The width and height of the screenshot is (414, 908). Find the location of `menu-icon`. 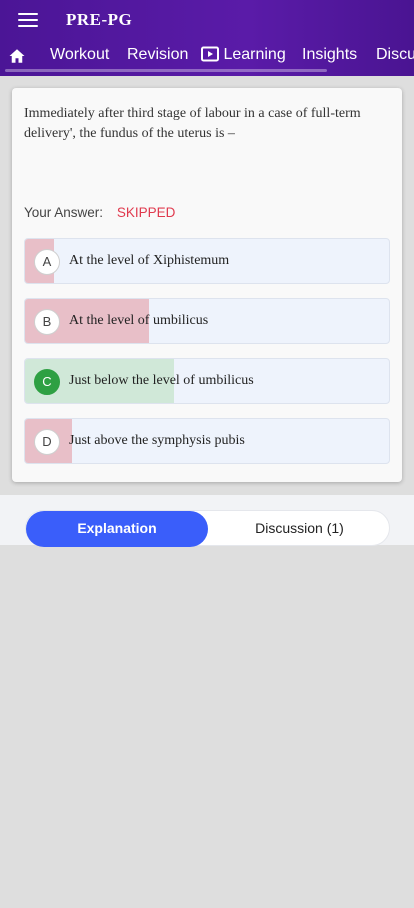

menu-icon is located at coordinates (28, 21).